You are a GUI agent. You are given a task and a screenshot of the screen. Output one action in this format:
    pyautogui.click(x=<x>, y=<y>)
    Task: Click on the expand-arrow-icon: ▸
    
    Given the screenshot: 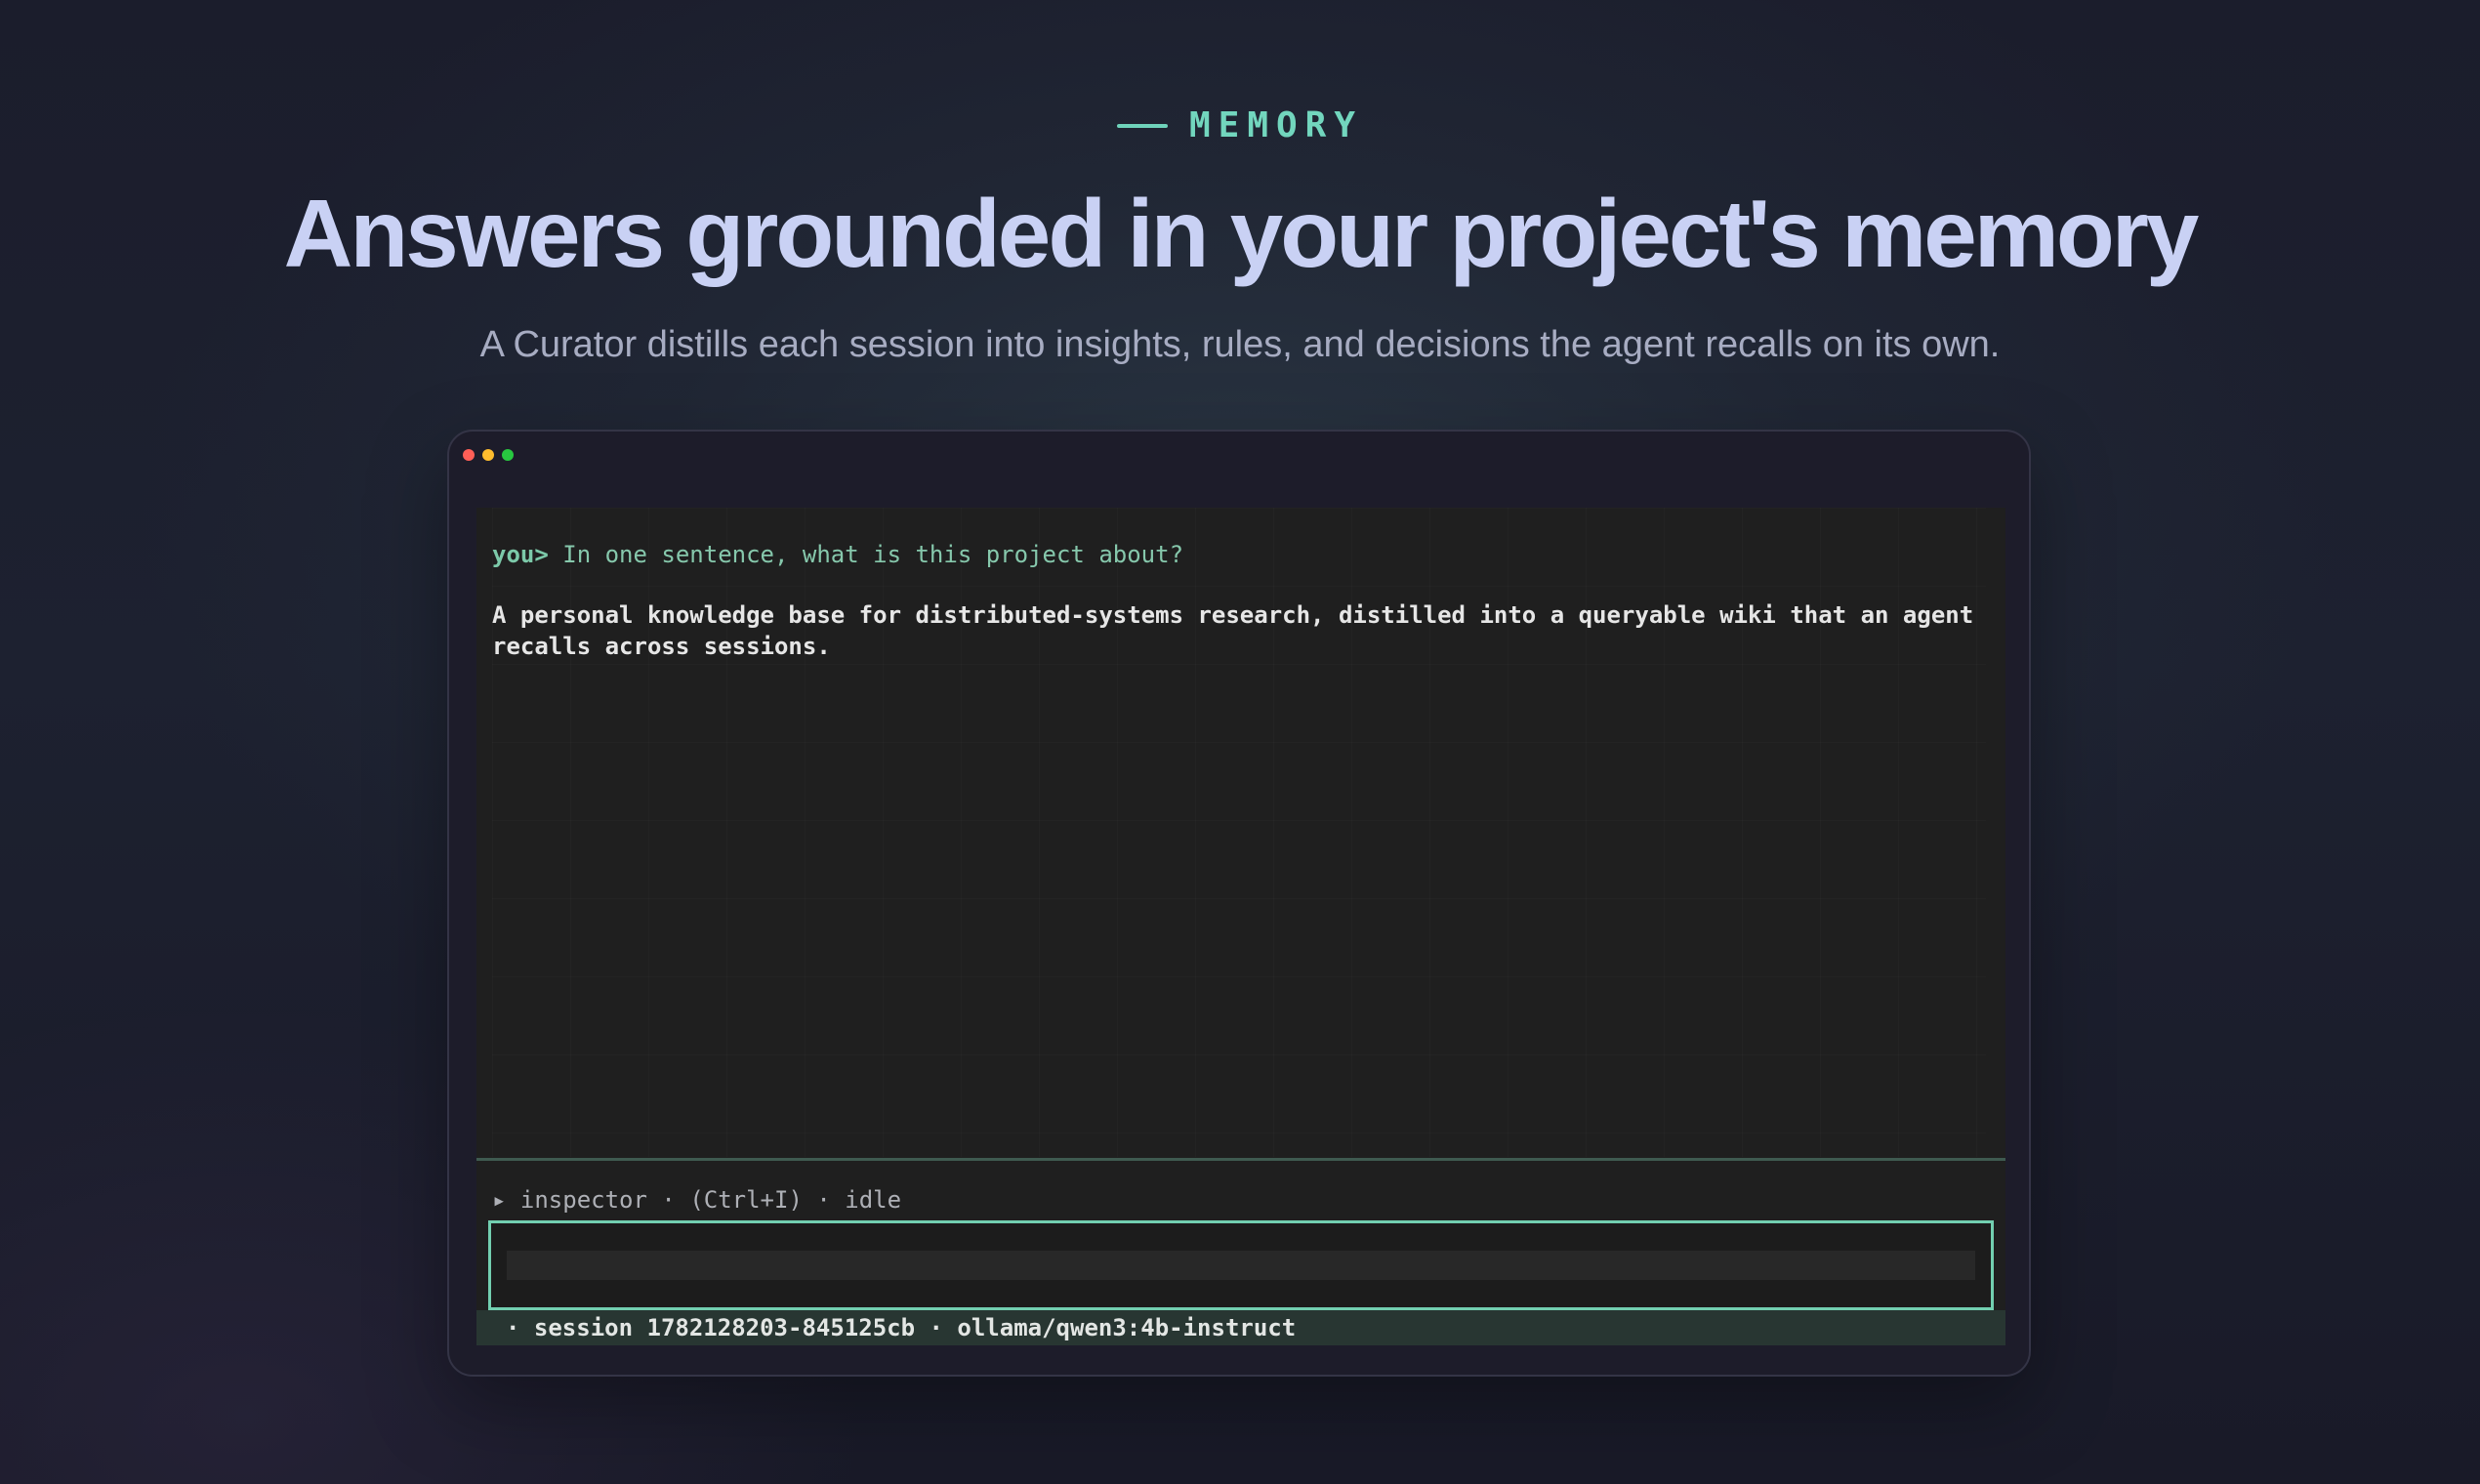 What is the action you would take?
    pyautogui.click(x=499, y=1200)
    